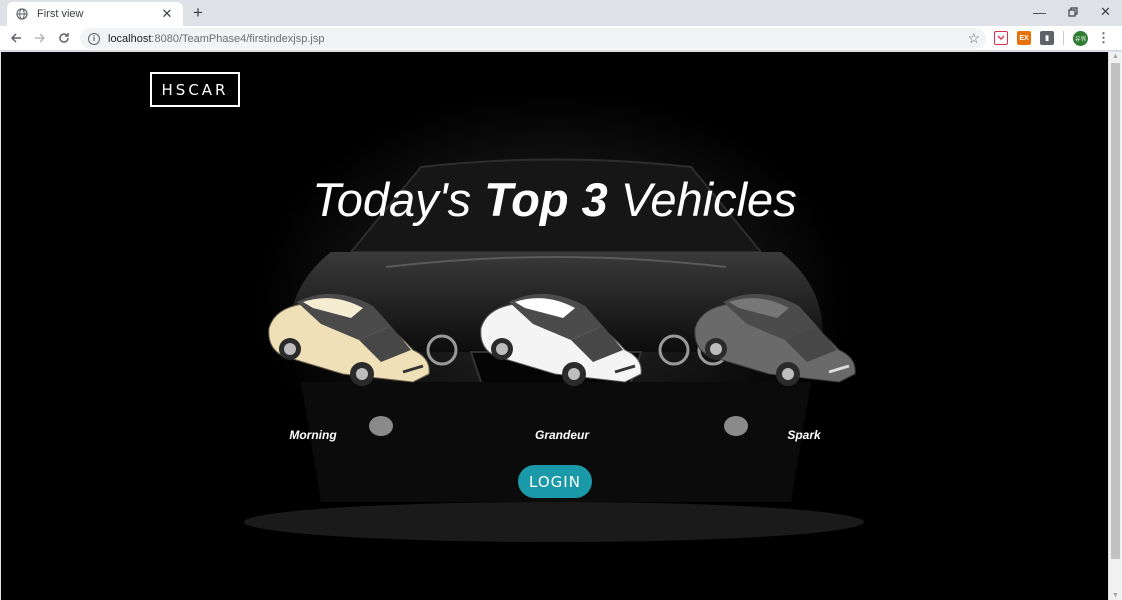 The image size is (1122, 600). Describe the element at coordinates (1105, 12) in the screenshot. I see `close-window-button: ✕` at that location.